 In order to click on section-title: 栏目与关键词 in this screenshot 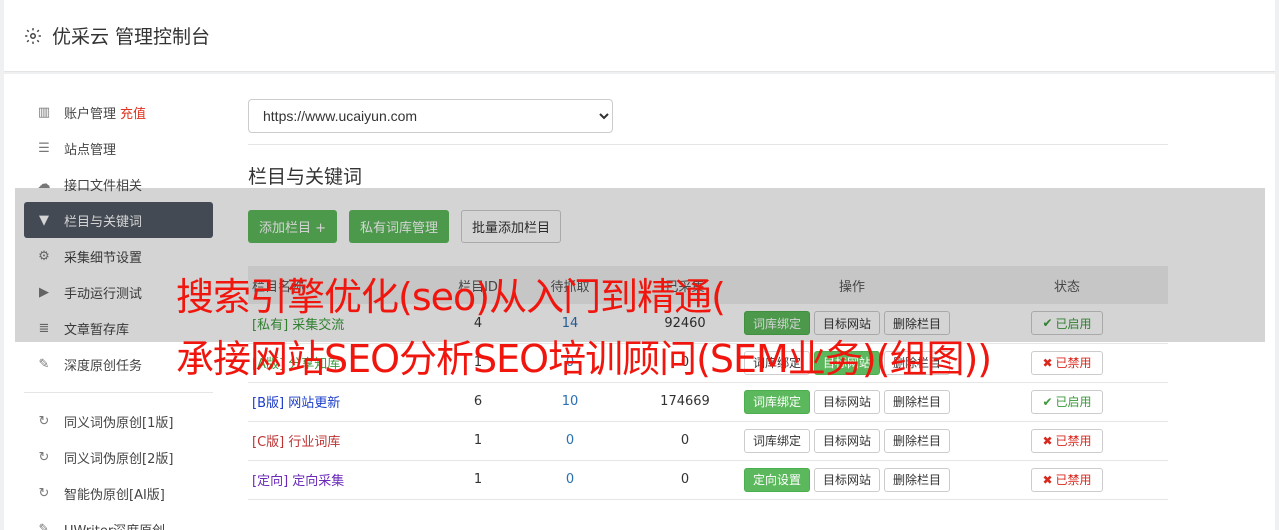, I will do `click(305, 177)`.